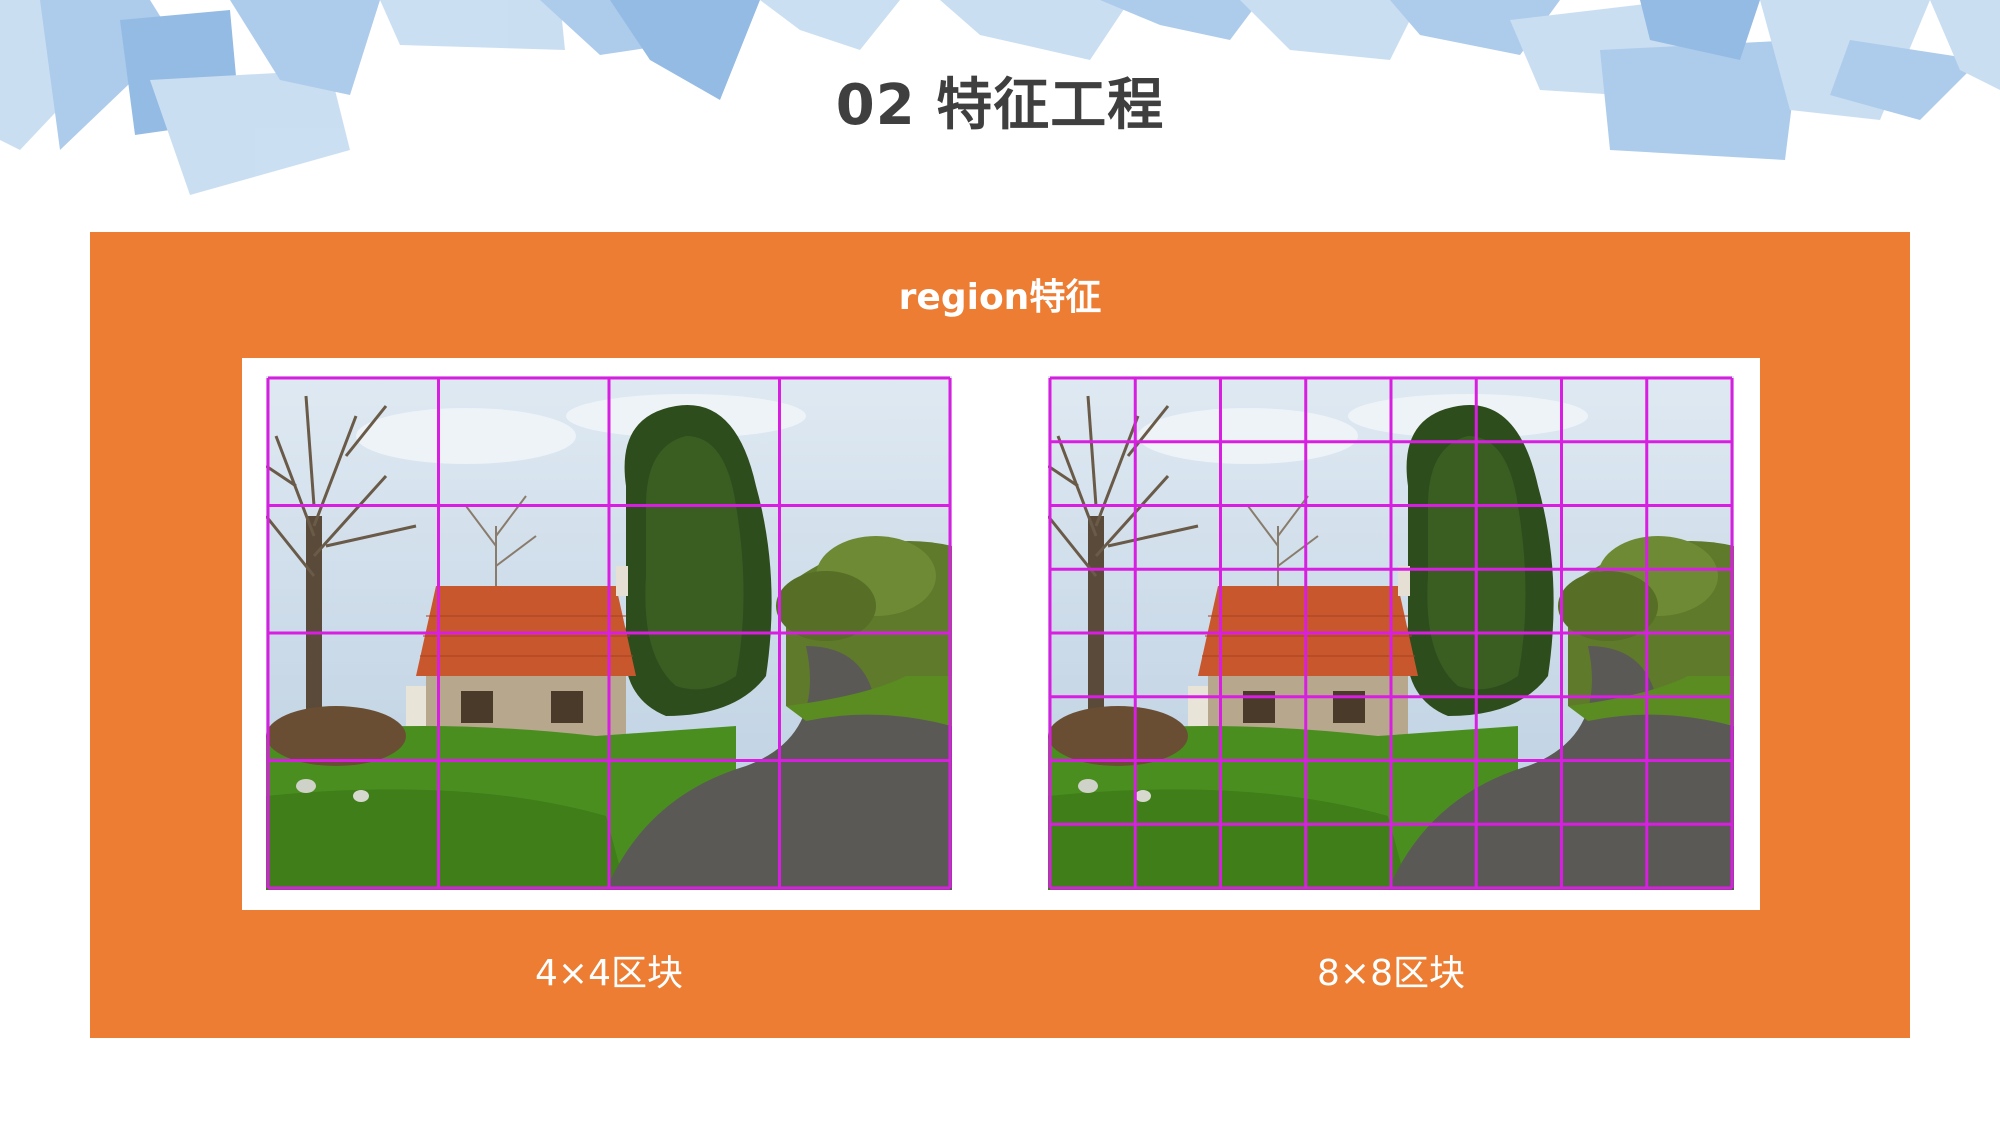  I want to click on panel-heading: region特征, so click(1000, 297).